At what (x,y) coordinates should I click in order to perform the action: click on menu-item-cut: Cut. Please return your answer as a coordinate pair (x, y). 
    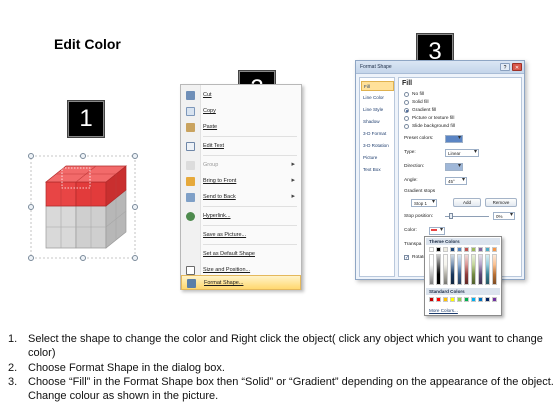
    Looking at the image, I should click on (241, 95).